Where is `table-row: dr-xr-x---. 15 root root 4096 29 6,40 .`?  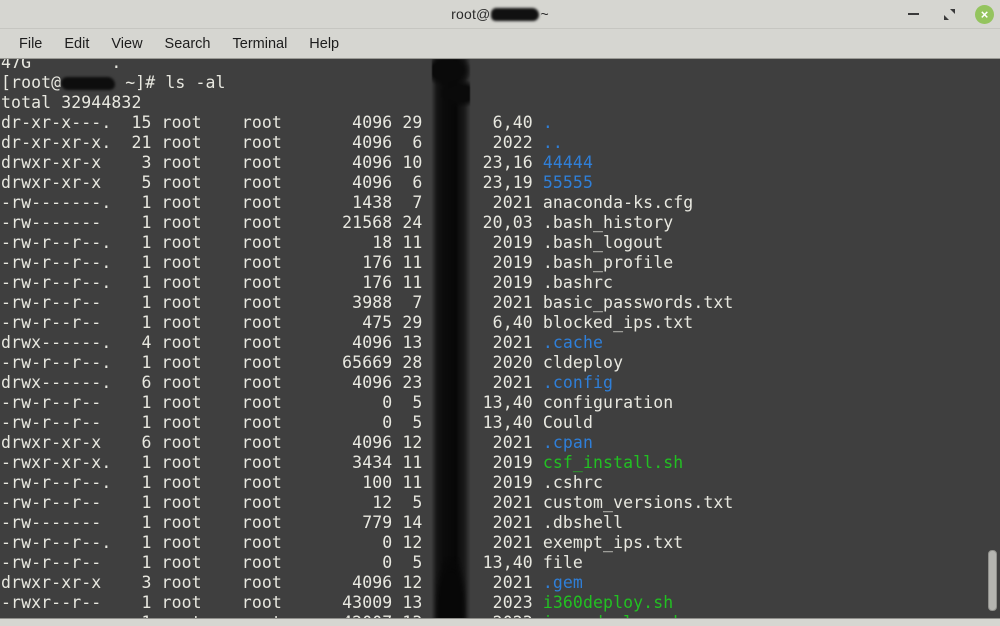
table-row: dr-xr-x---. 15 root root 4096 29 6,40 . is located at coordinates (500, 123).